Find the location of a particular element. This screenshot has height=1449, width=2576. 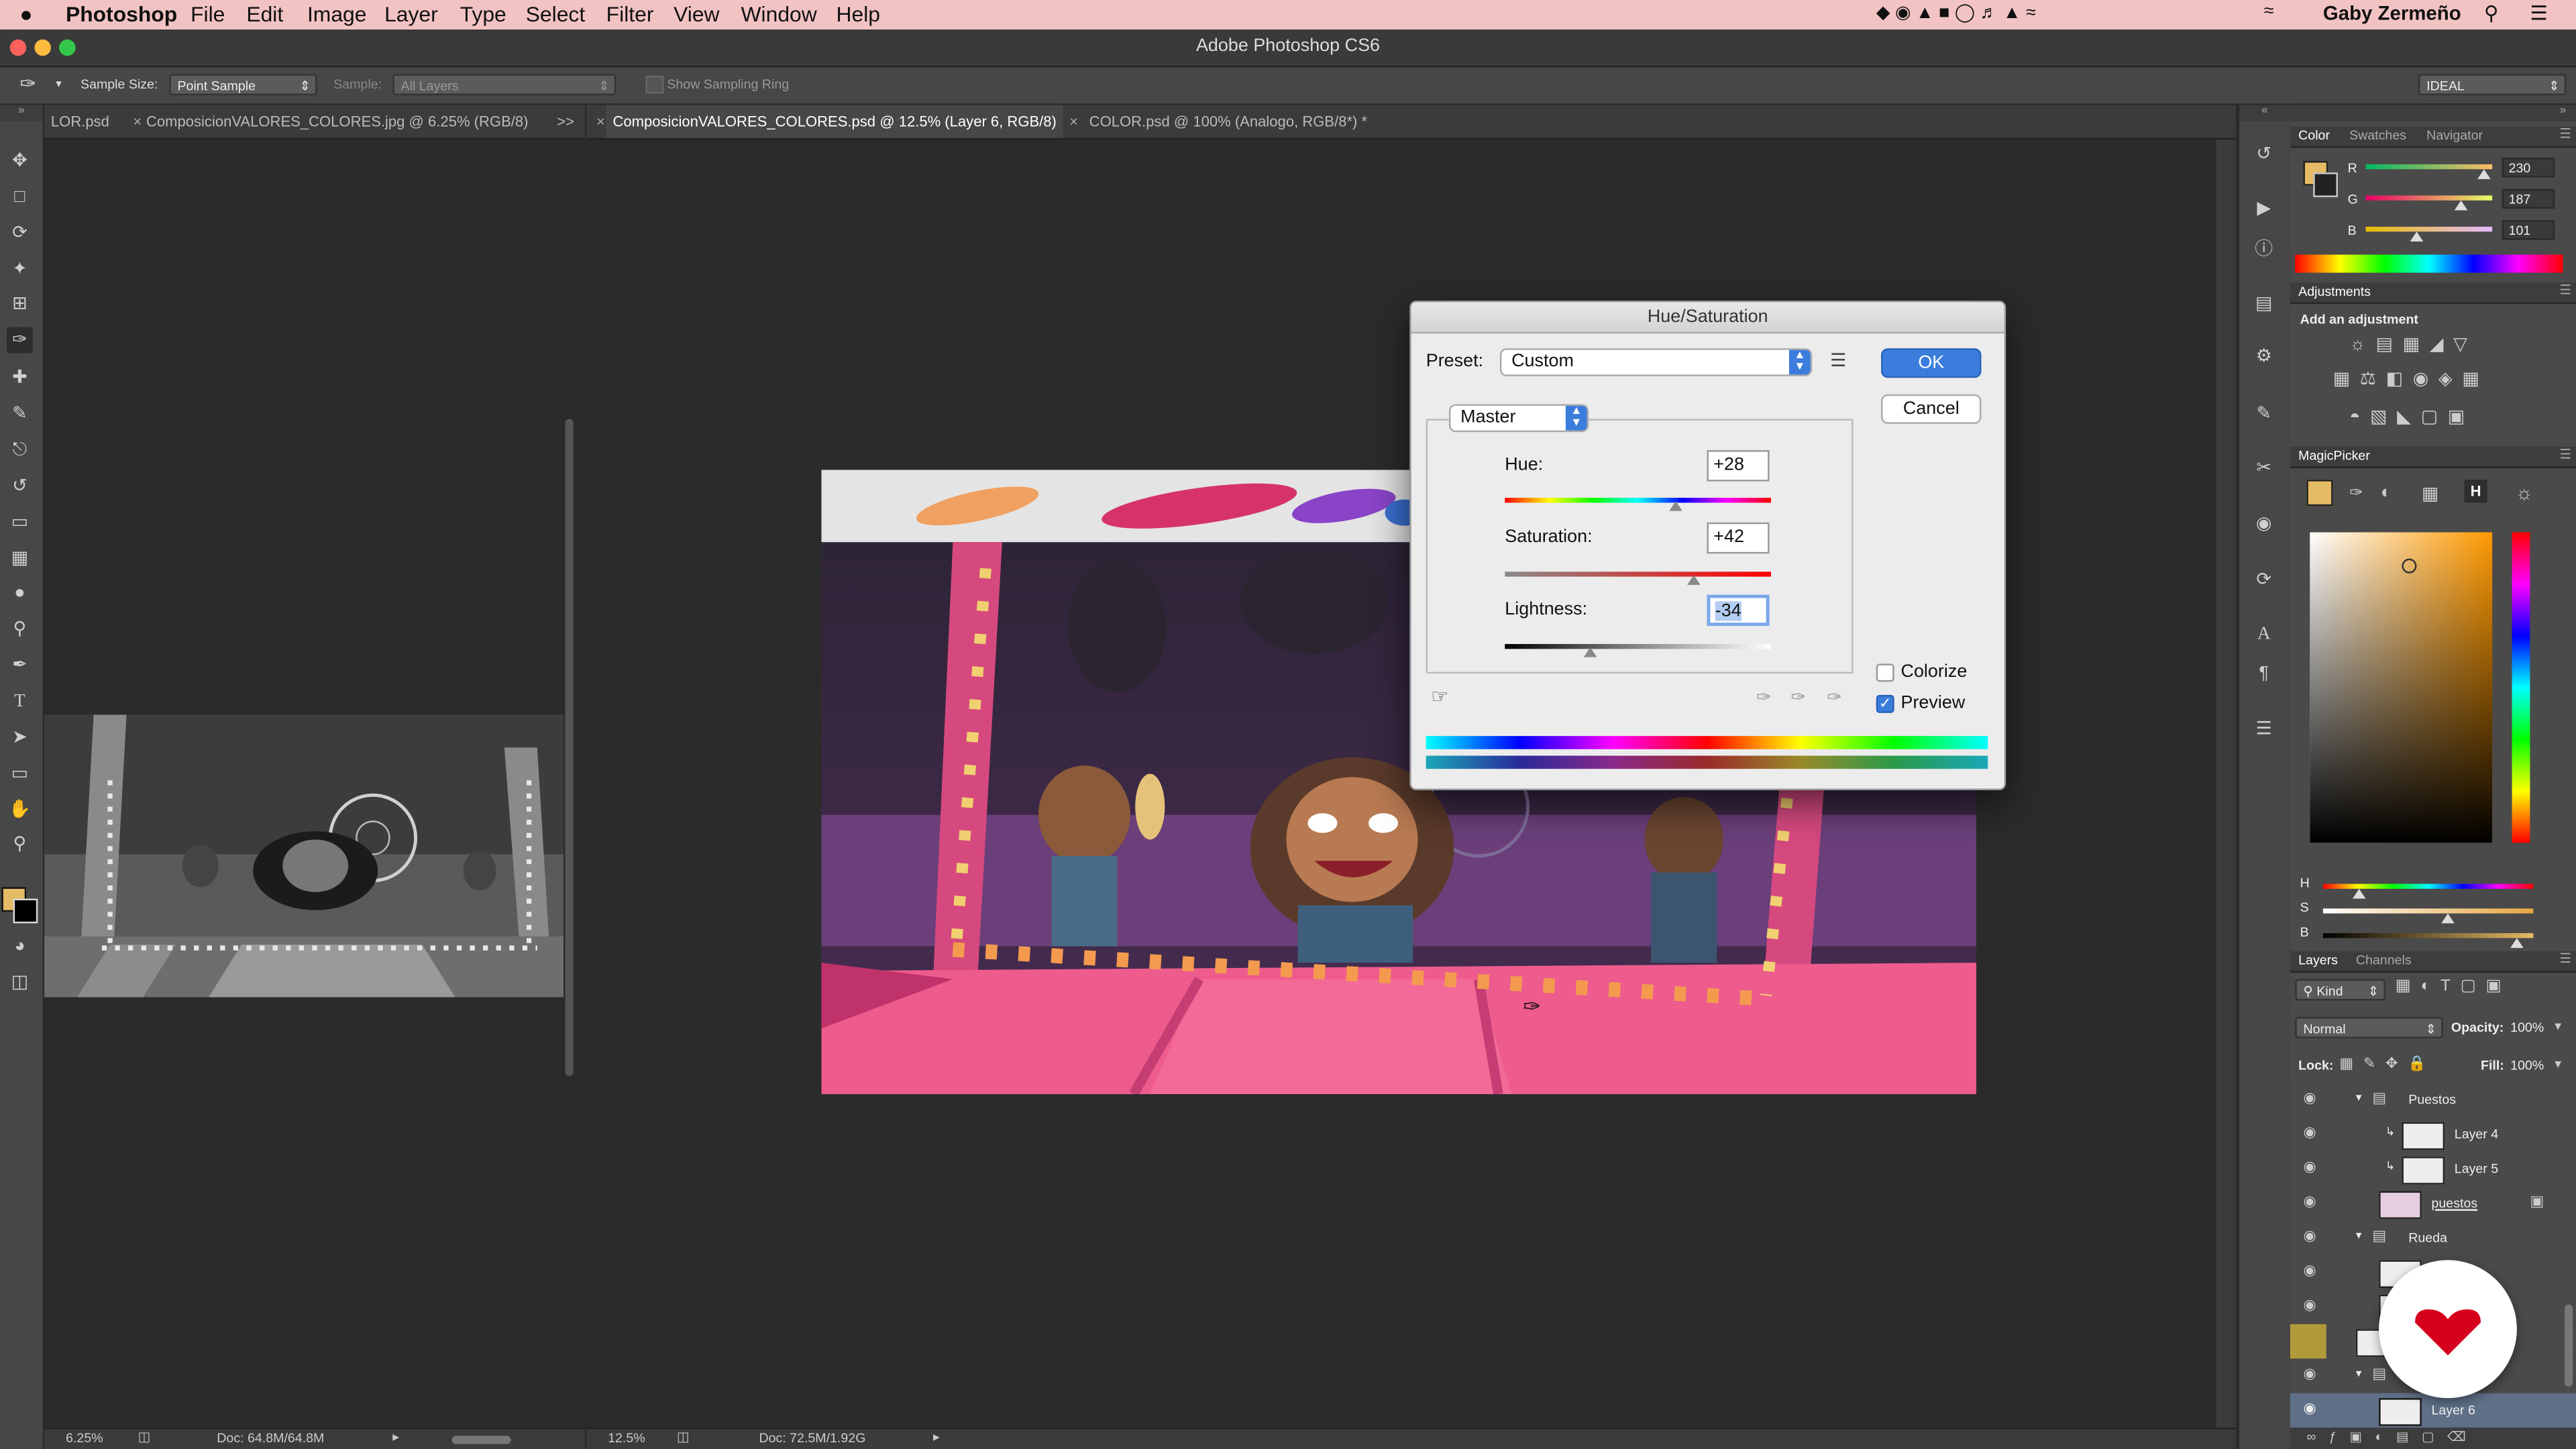

layer-name: Layer 4 is located at coordinates (2476, 1134).